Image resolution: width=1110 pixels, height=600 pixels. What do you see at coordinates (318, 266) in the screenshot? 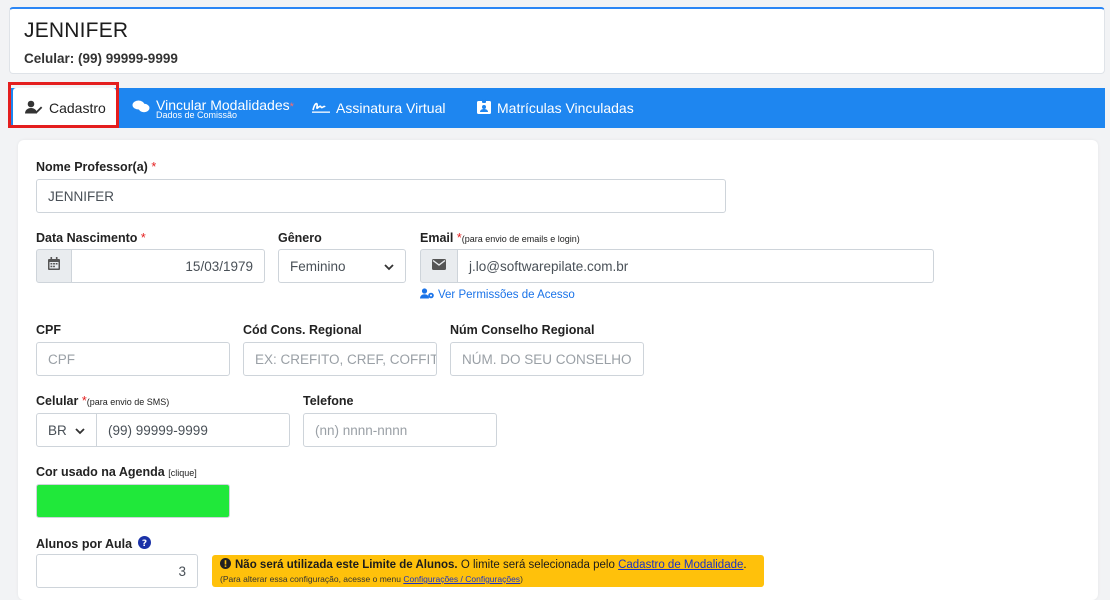
I see `genero-value: Feminino` at bounding box center [318, 266].